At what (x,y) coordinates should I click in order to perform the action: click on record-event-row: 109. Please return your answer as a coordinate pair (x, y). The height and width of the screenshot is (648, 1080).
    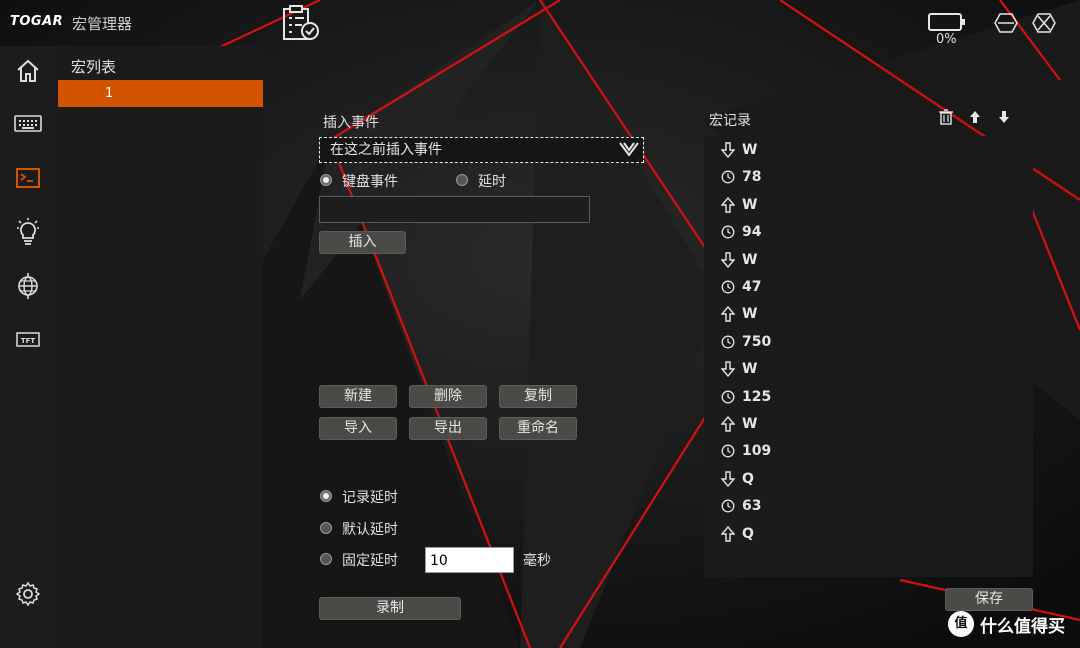
    Looking at the image, I should click on (745, 451).